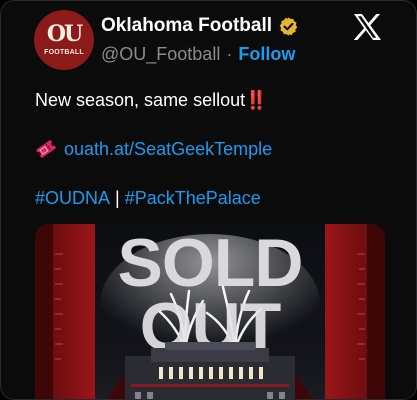 The width and height of the screenshot is (417, 400). I want to click on handle: @OU_Football, so click(160, 54).